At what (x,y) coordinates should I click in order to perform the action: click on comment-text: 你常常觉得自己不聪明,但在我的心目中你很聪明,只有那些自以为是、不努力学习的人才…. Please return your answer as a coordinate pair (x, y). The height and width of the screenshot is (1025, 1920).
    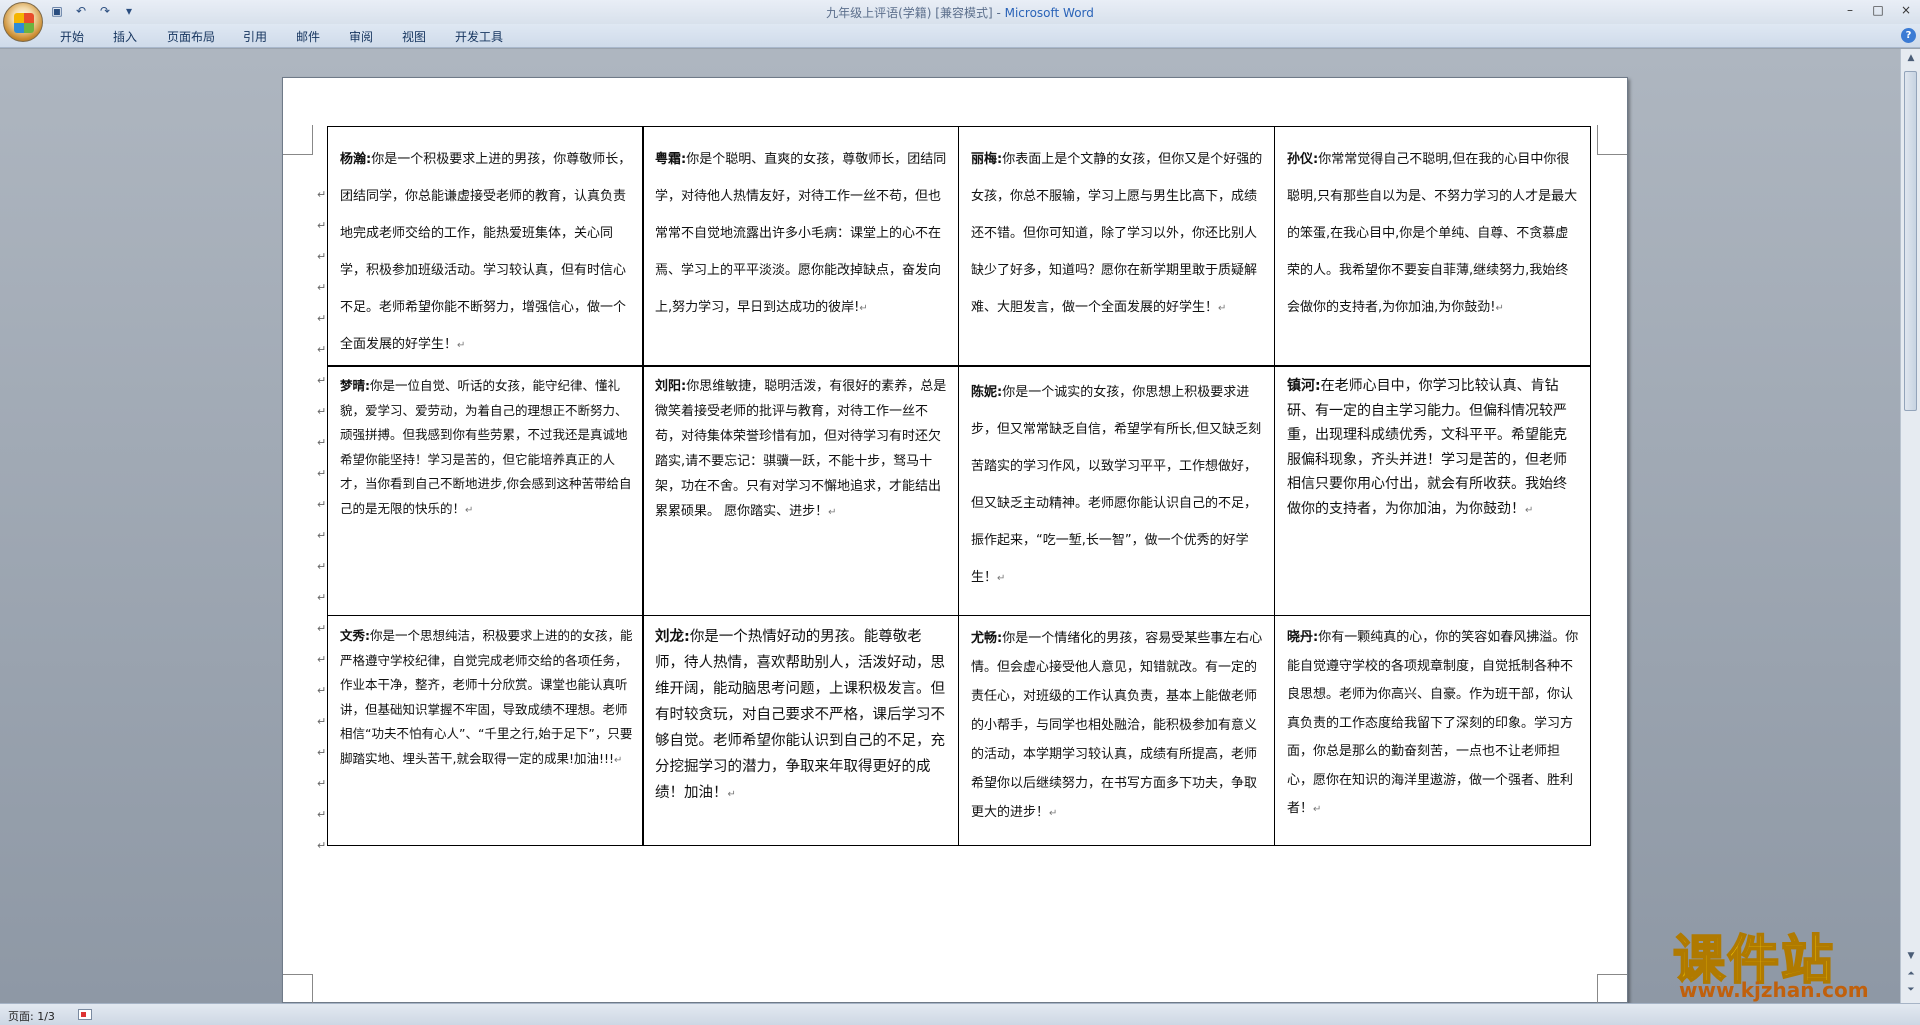
    Looking at the image, I should click on (1432, 233).